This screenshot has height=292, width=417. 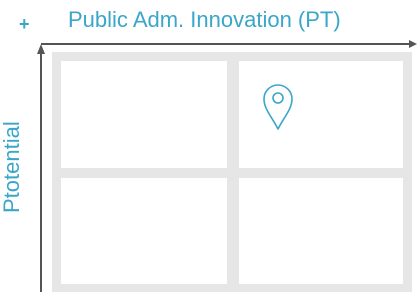 What do you see at coordinates (144, 114) in the screenshot?
I see `quadrant-top-left` at bounding box center [144, 114].